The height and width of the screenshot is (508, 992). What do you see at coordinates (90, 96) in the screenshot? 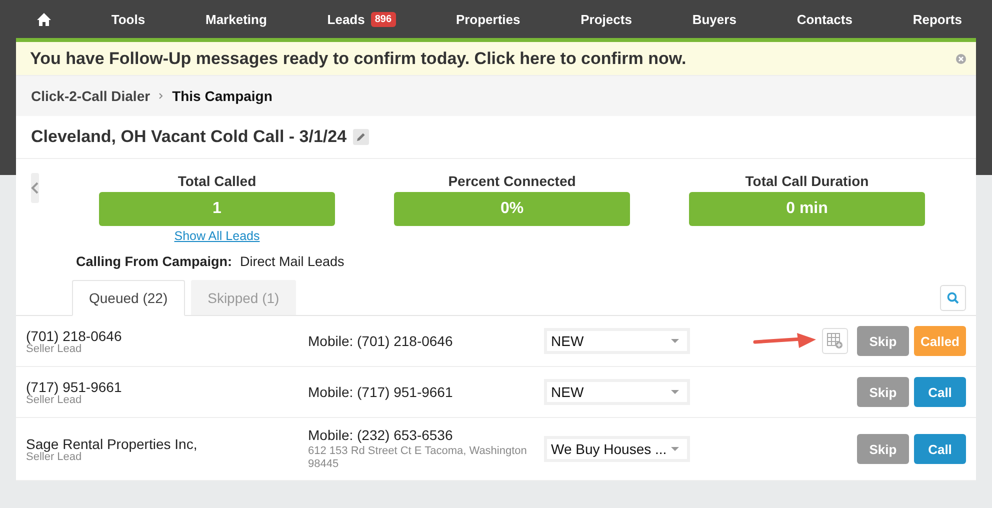
I see `breadcrumb-link: Click-2-Call Dialer` at bounding box center [90, 96].